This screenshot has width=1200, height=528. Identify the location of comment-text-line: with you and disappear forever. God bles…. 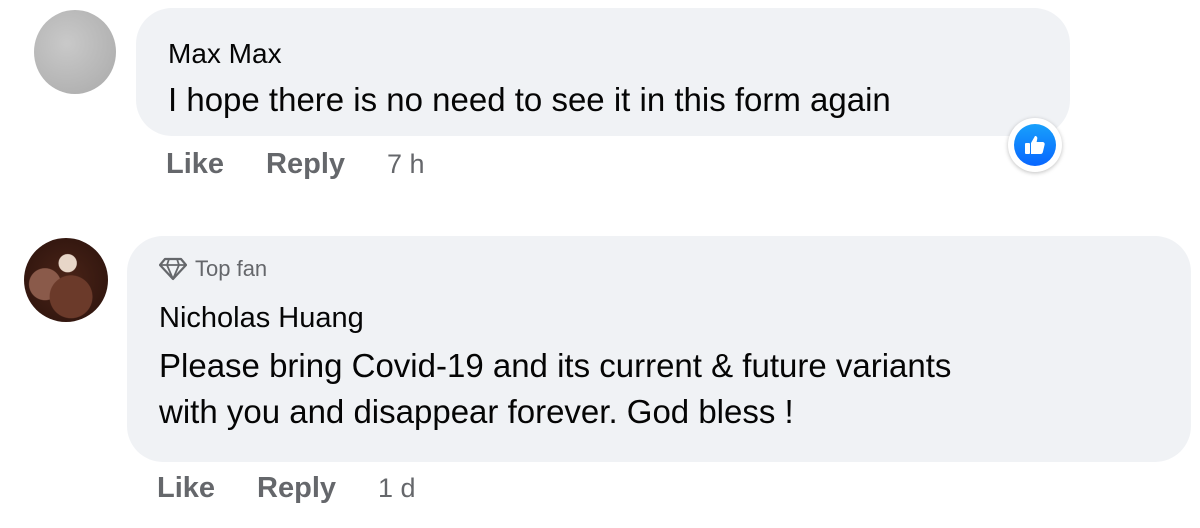
(476, 411).